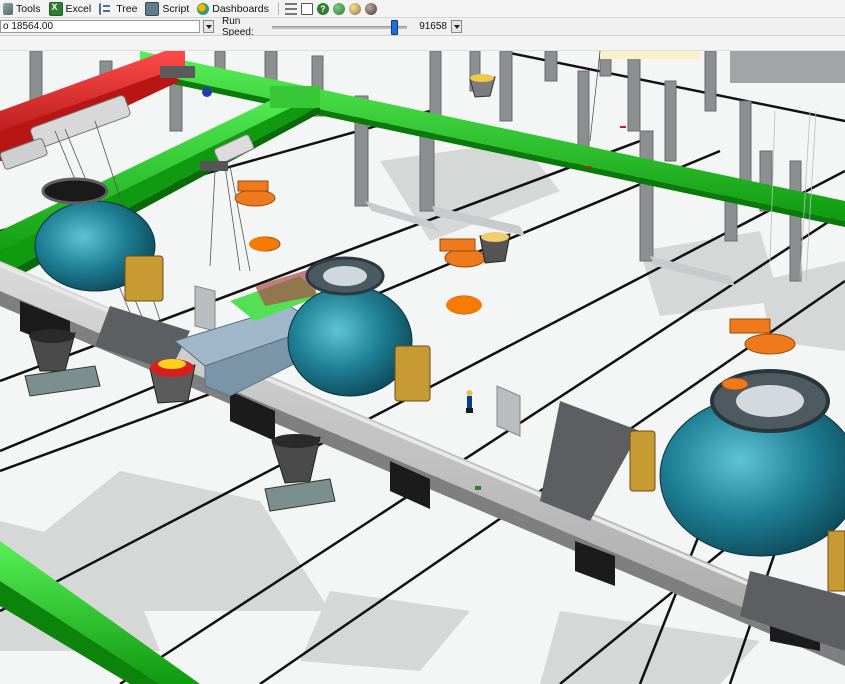  What do you see at coordinates (433, 26) in the screenshot?
I see `run-speed-value: 91658` at bounding box center [433, 26].